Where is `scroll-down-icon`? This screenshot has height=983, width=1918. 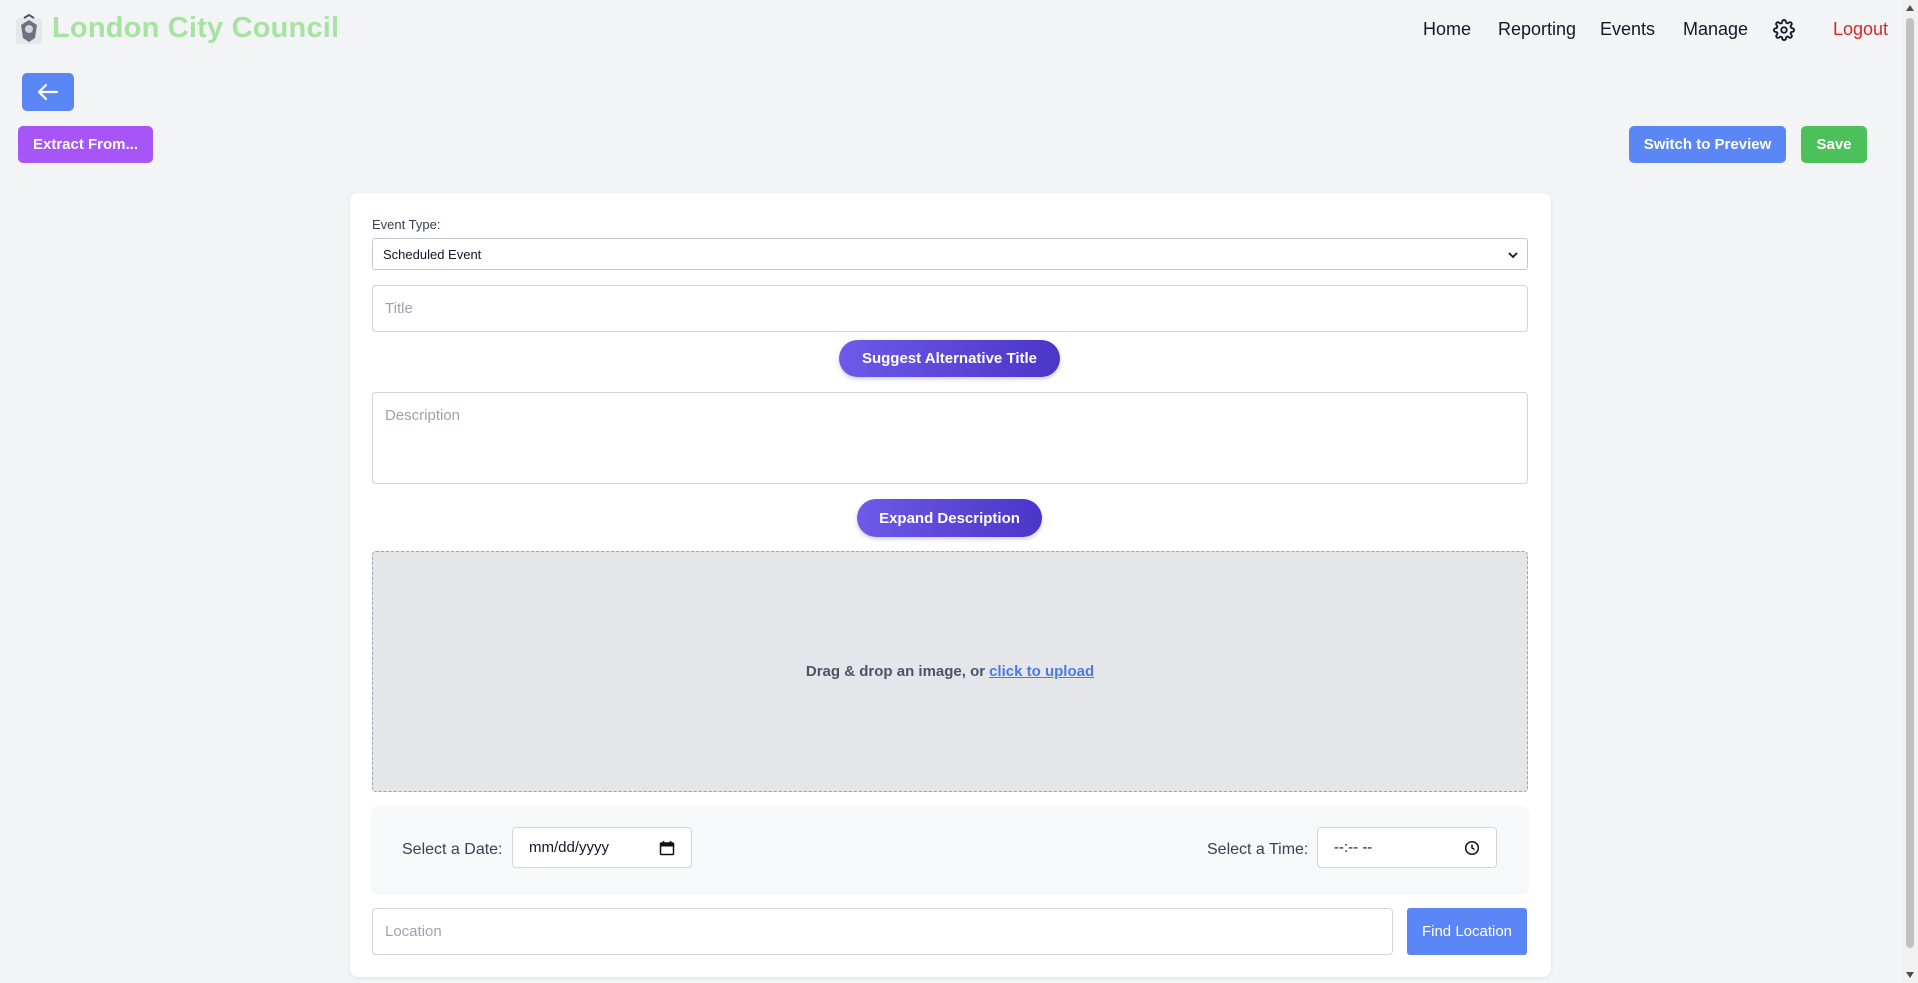 scroll-down-icon is located at coordinates (1910, 975).